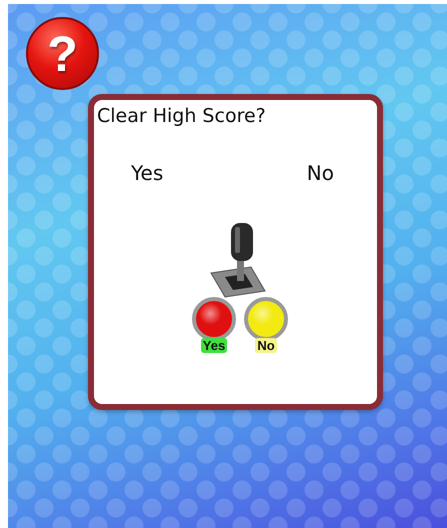 The height and width of the screenshot is (528, 447). Describe the element at coordinates (266, 345) in the screenshot. I see `button-label: No` at that location.